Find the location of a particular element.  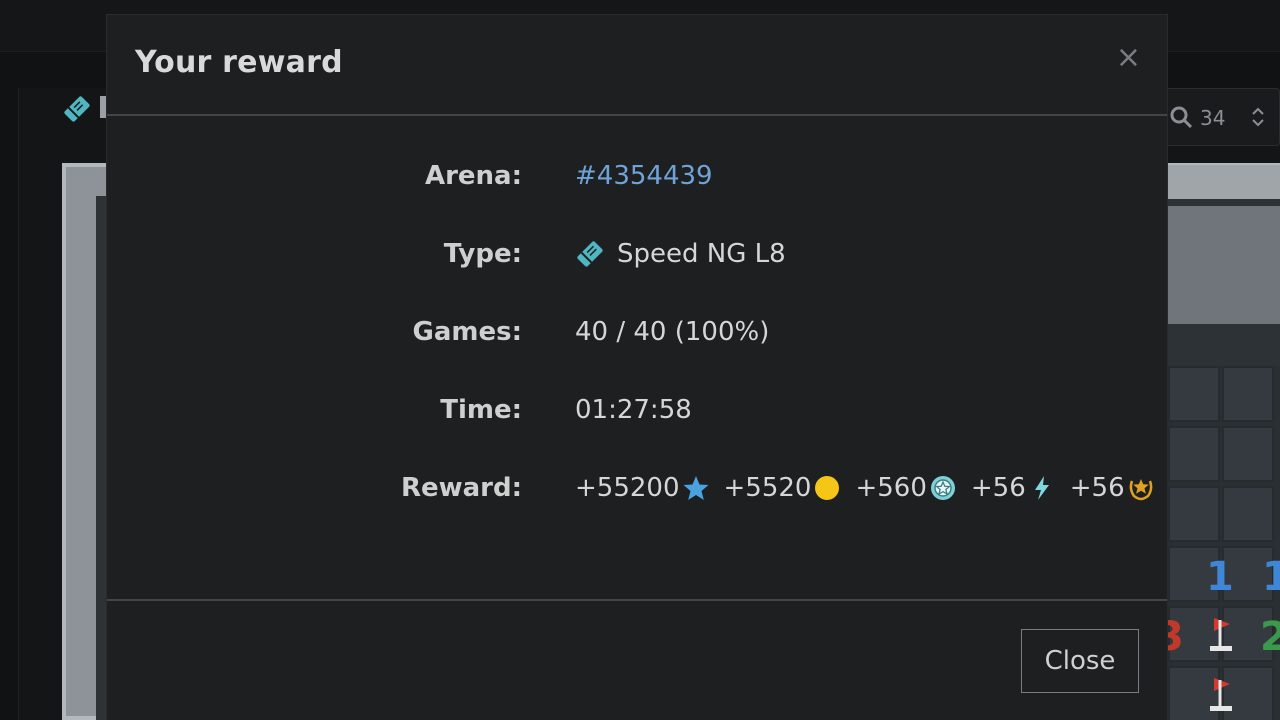

magnifier-icon is located at coordinates (1181, 117).